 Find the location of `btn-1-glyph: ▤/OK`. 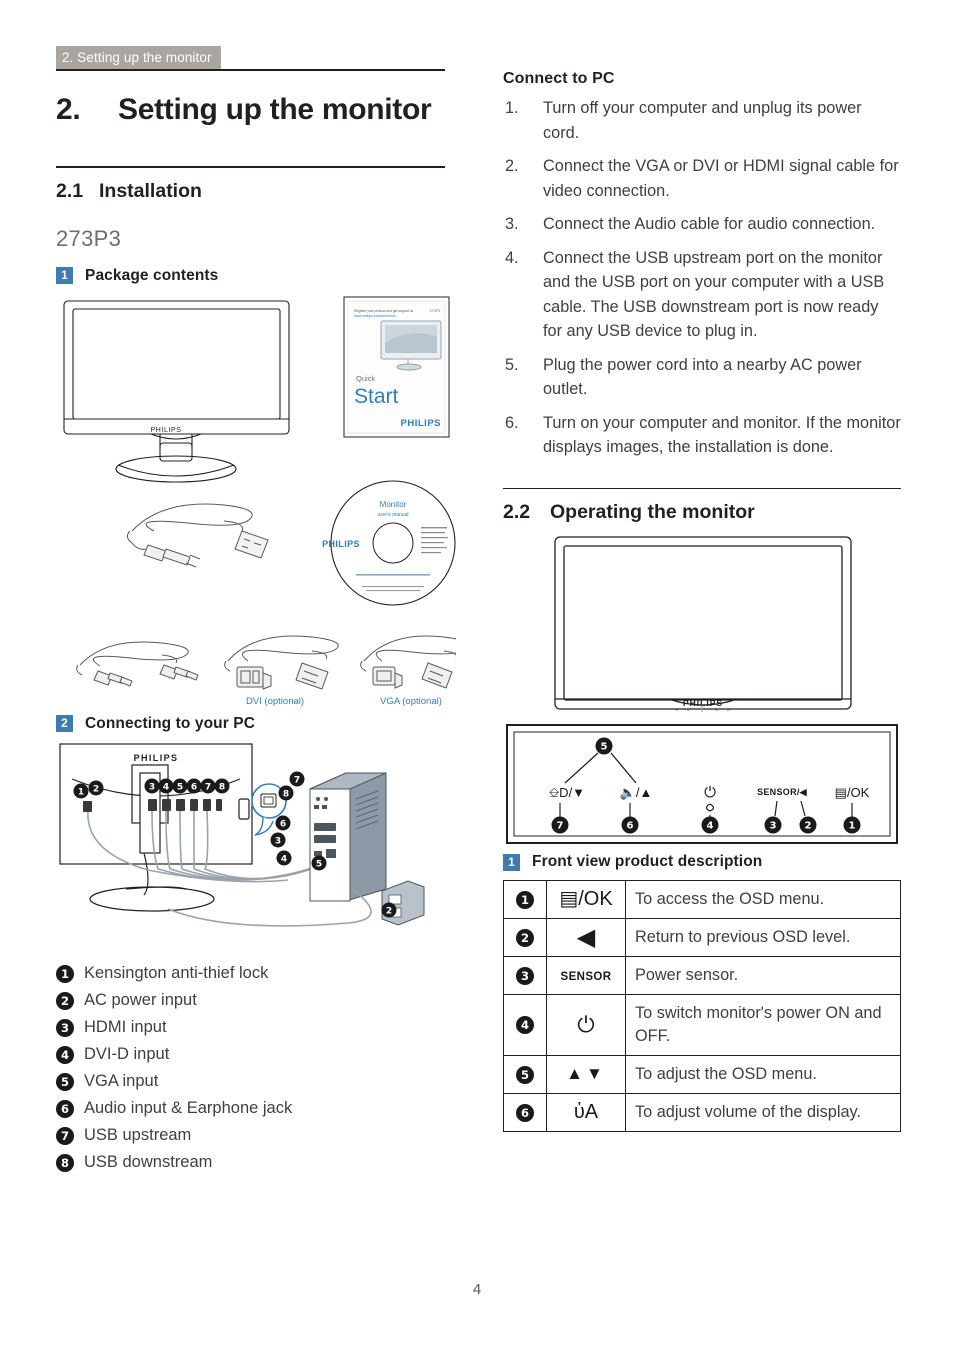

btn-1-glyph: ▤/OK is located at coordinates (852, 792).